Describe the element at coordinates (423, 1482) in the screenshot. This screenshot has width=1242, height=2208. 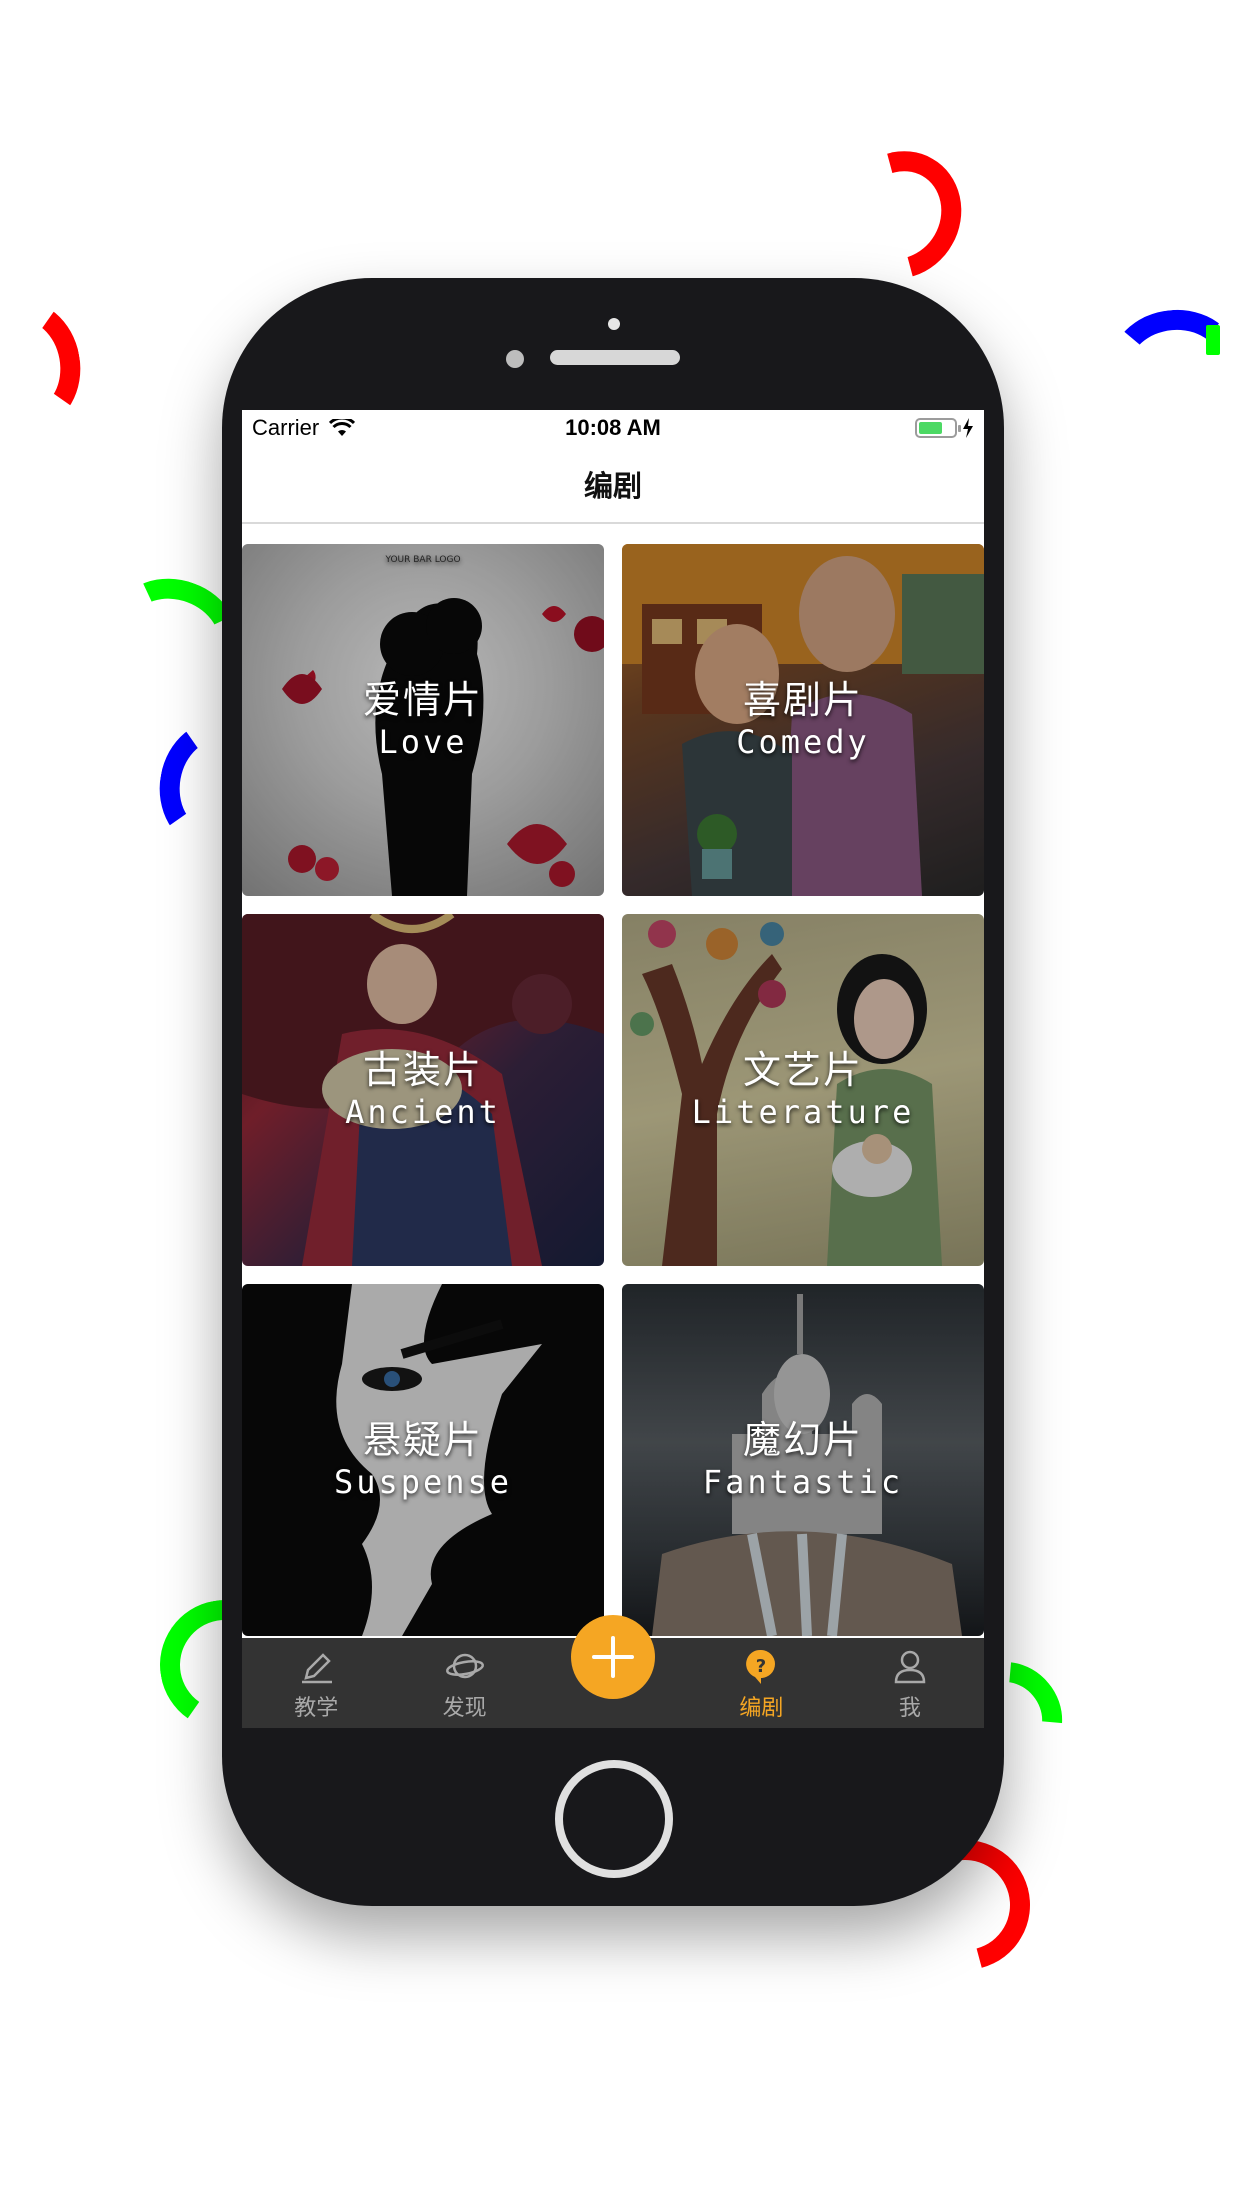
I see `card-title-en: Suspense` at that location.